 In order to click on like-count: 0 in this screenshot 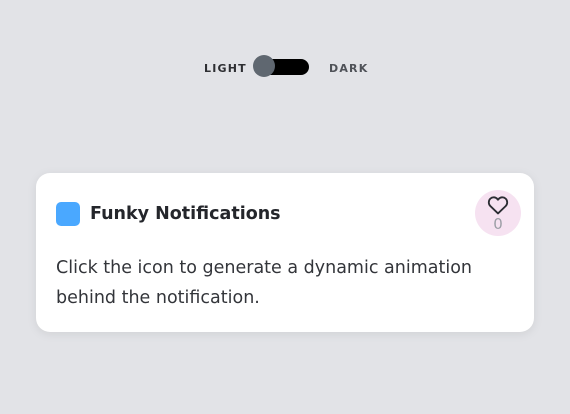, I will do `click(498, 224)`.